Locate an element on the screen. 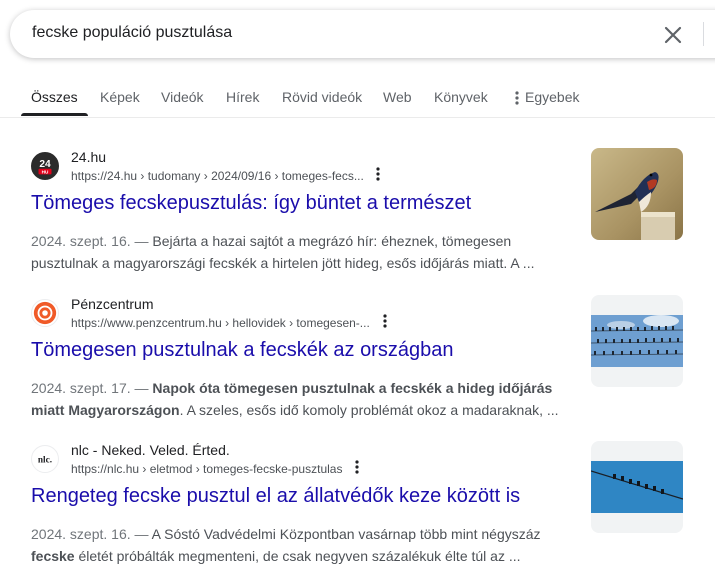  site-favicon-penzcentrum is located at coordinates (45, 313).